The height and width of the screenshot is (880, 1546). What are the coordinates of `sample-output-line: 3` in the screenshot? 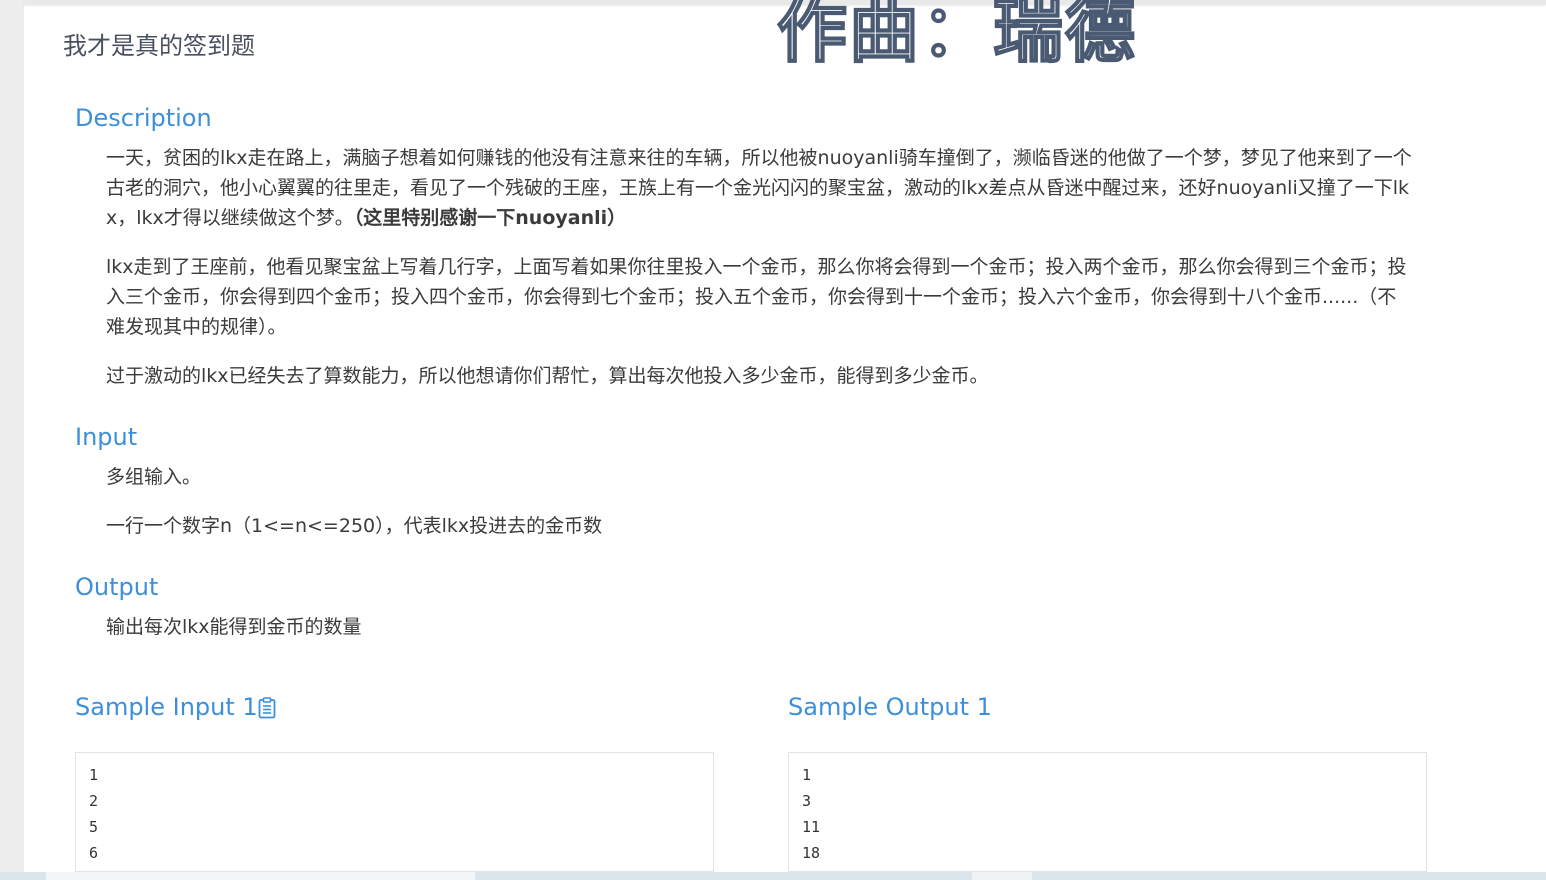 It's located at (807, 801).